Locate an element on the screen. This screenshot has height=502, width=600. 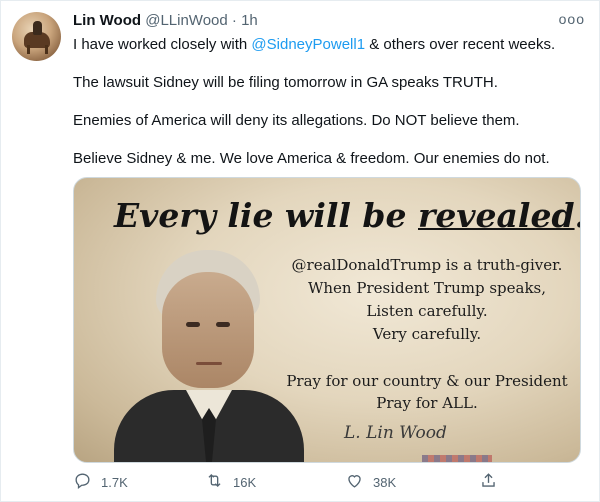
tweet-line1-suffix: & others over recent weeks. is located at coordinates (460, 44).